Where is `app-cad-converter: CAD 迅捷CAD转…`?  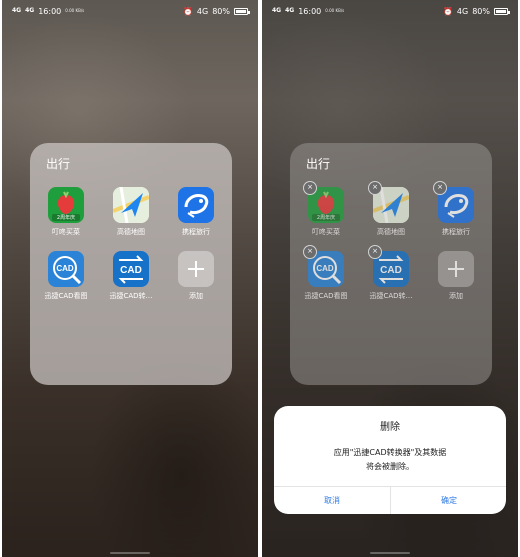 app-cad-converter: CAD 迅捷CAD转… is located at coordinates (131, 276).